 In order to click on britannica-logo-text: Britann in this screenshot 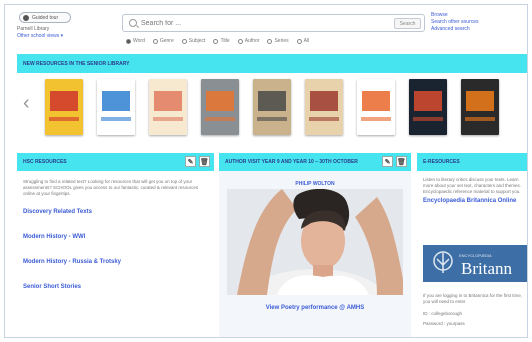, I will do `click(486, 268)`.